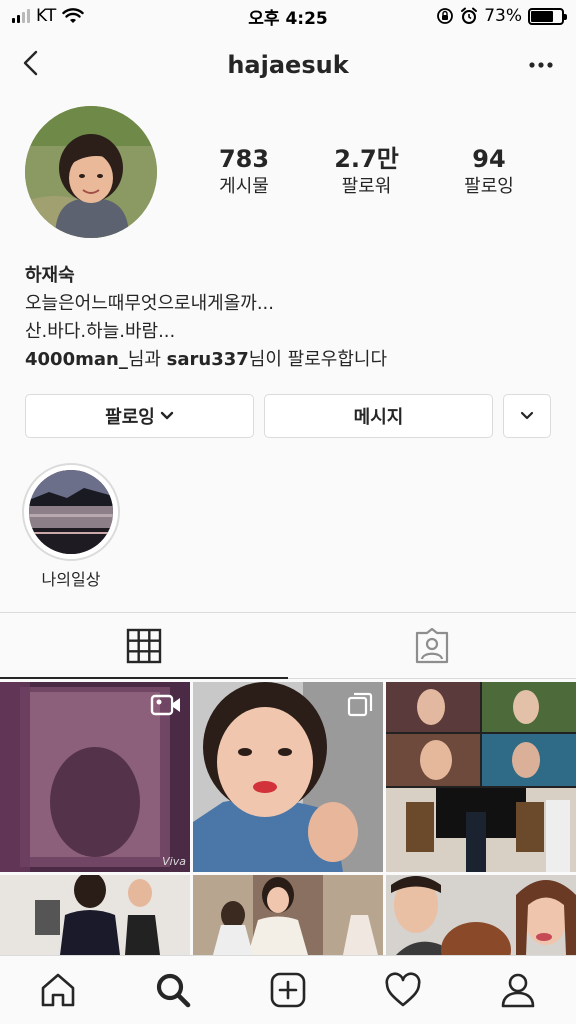 This screenshot has width=576, height=1024. I want to click on multiple-photos-icon, so click(360, 704).